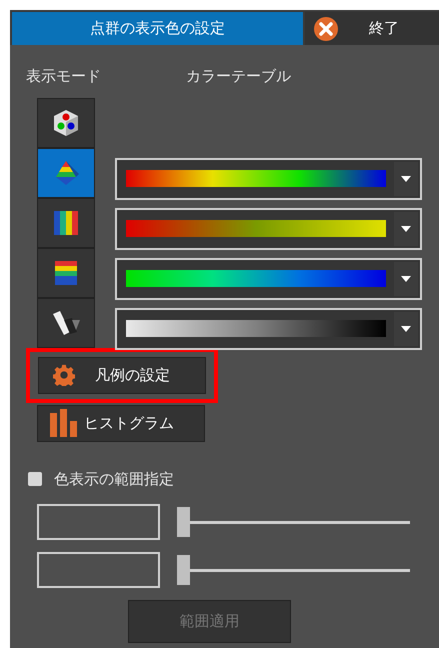  What do you see at coordinates (121, 423) in the screenshot?
I see `histogram-button: ヒストグラム` at bounding box center [121, 423].